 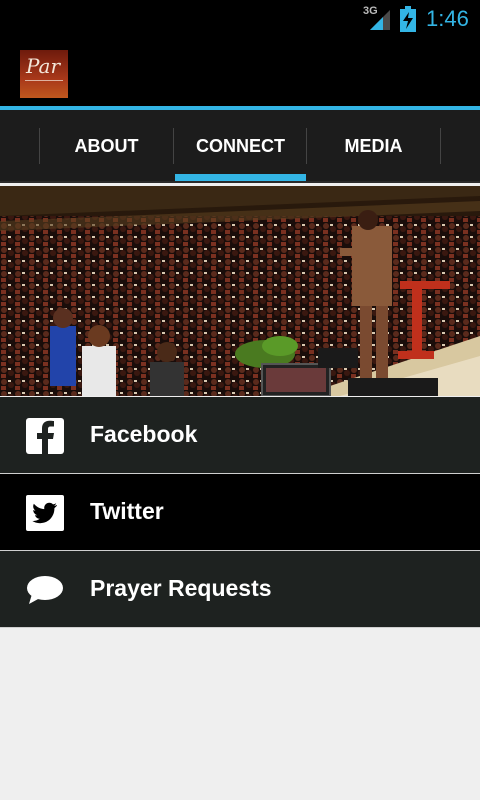 What do you see at coordinates (240, 72) in the screenshot?
I see `action-bar: Par` at bounding box center [240, 72].